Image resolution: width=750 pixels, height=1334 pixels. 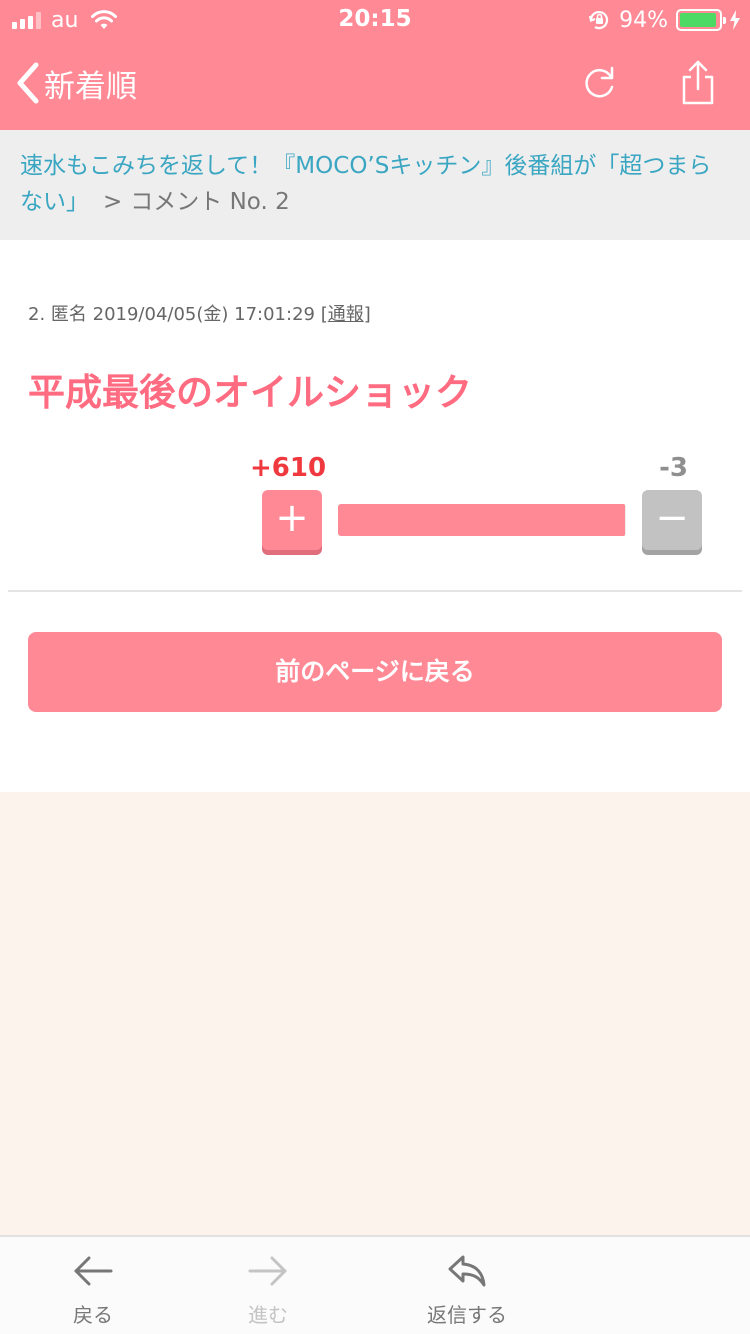 I want to click on charging-icon, so click(x=735, y=20).